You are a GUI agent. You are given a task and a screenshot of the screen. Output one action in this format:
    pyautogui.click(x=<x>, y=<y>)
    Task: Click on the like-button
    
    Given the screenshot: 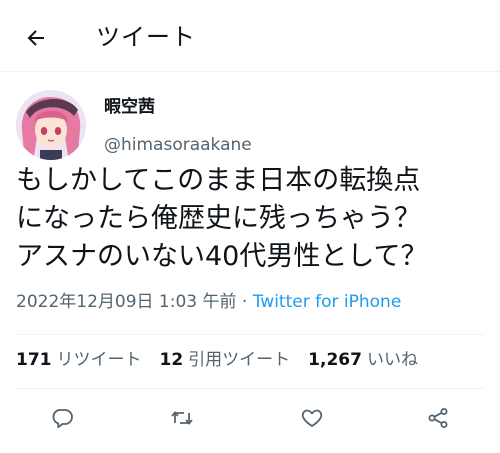 What is the action you would take?
    pyautogui.click(x=312, y=418)
    